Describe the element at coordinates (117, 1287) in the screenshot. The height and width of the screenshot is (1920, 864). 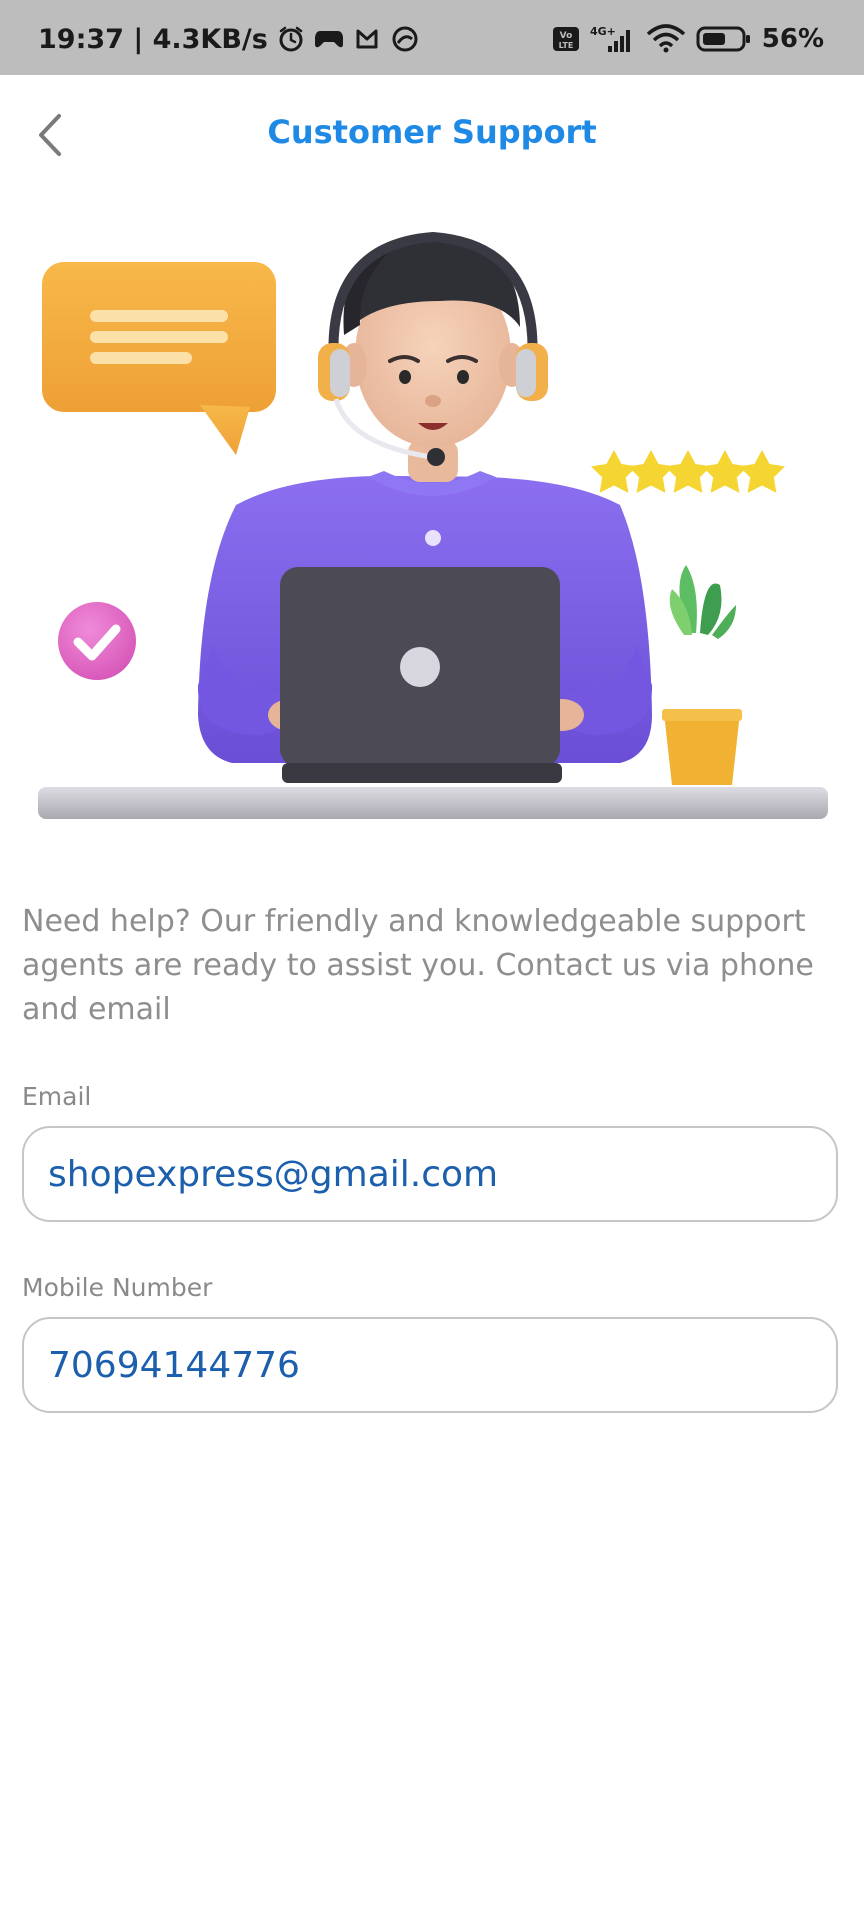
I see `mobile-number-label: Mobile Number` at that location.